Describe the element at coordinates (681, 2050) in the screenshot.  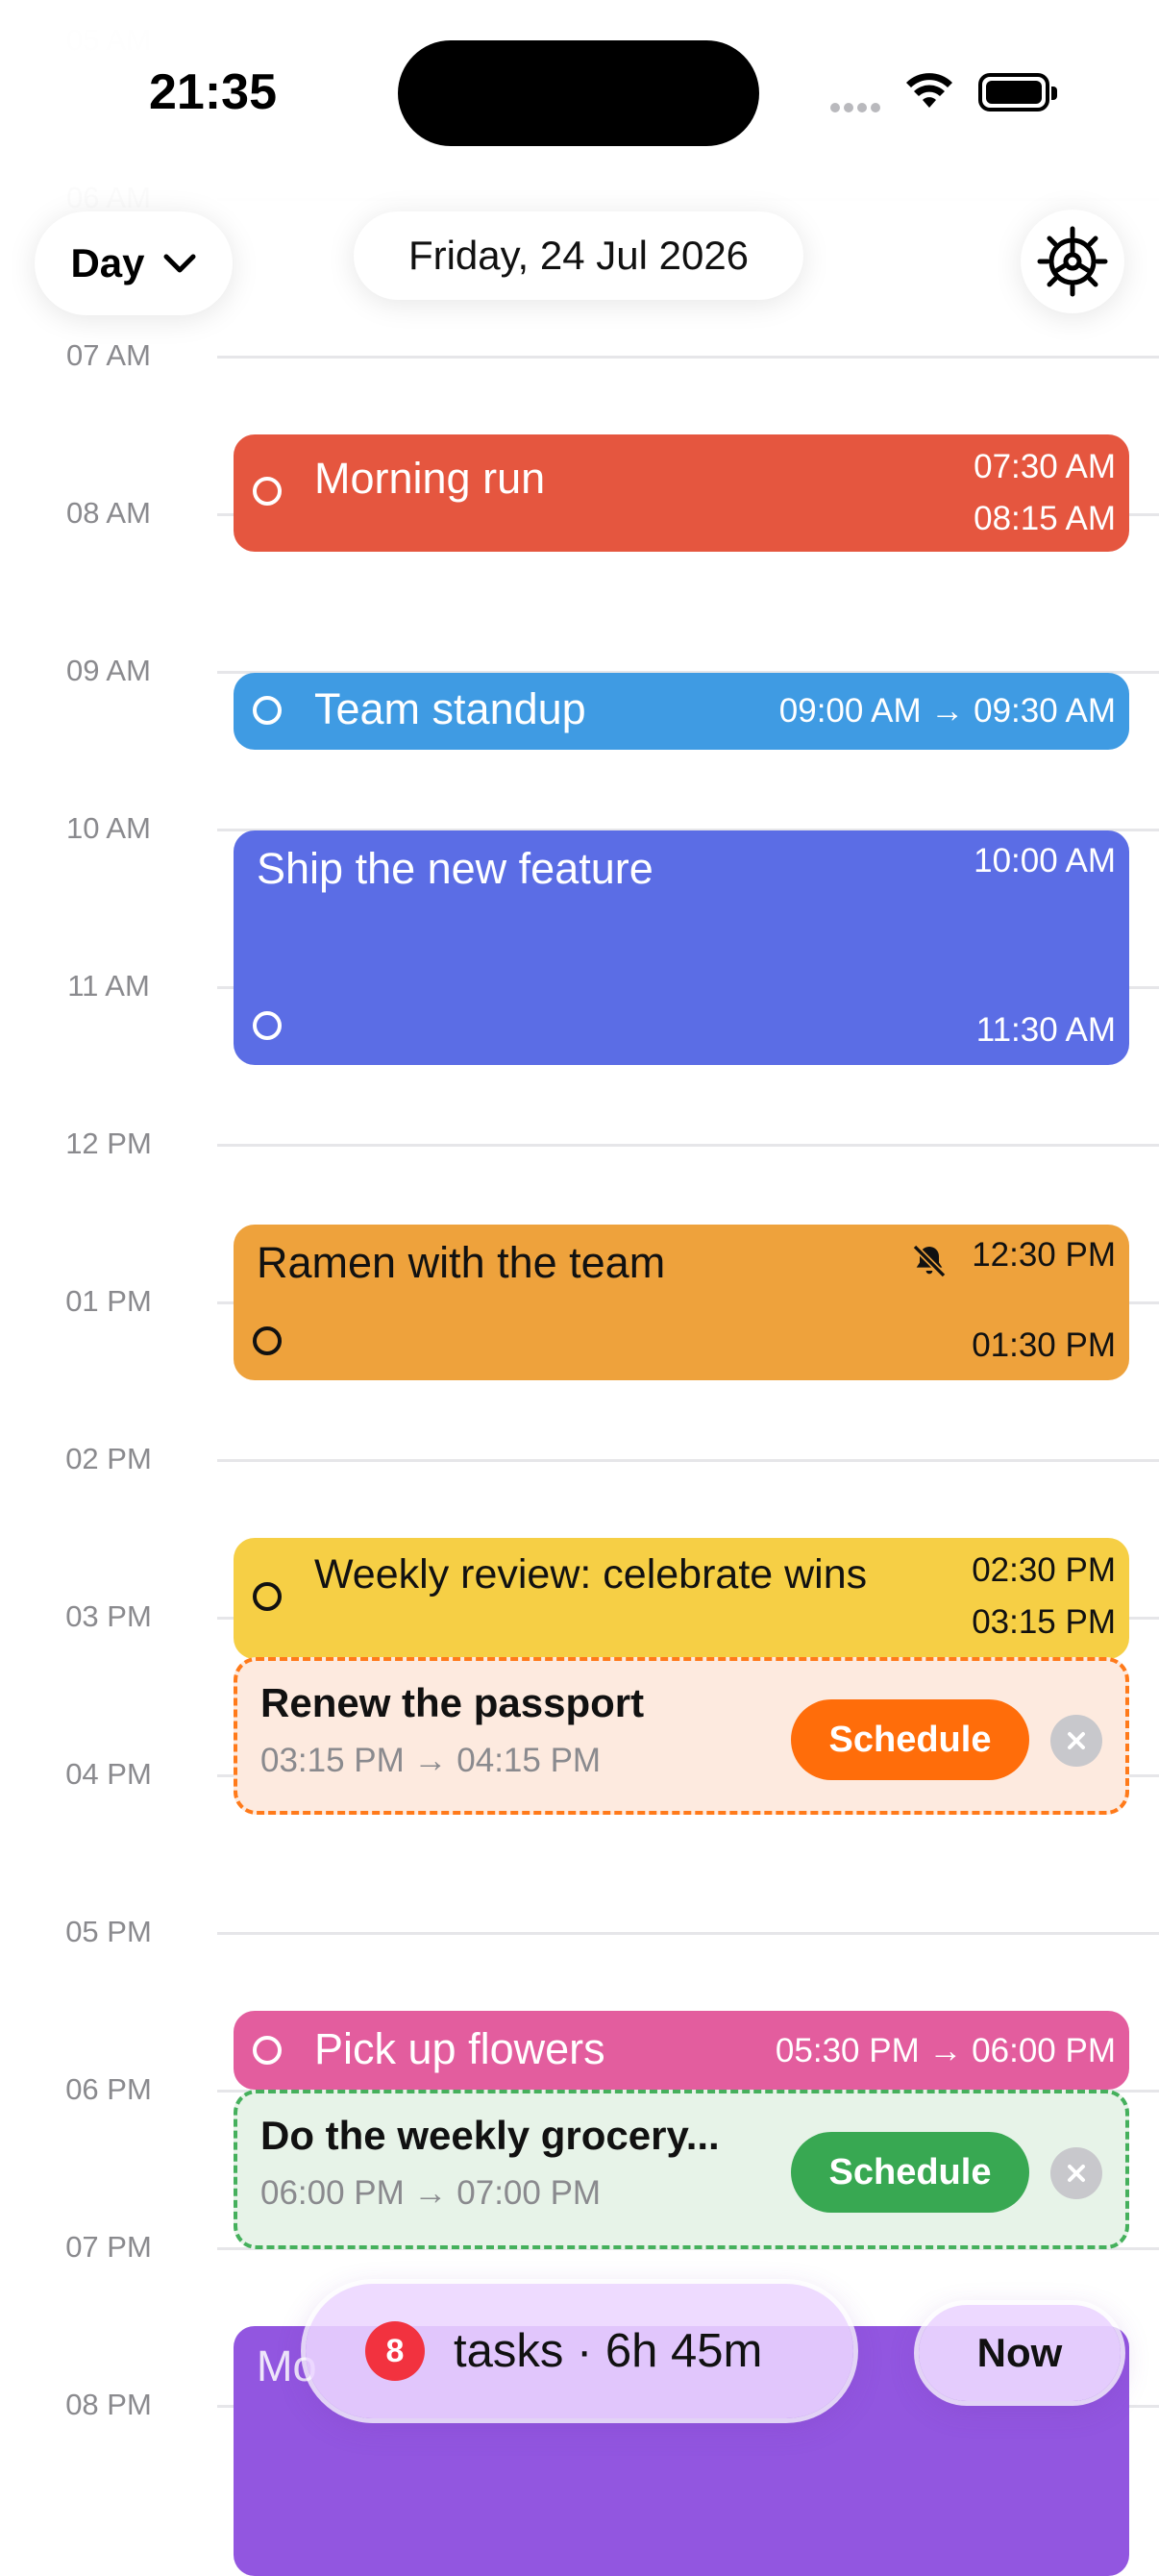
I see `event-pick-up-flowers: Pick up flowers 05:30 PM → 06:00 PM` at that location.